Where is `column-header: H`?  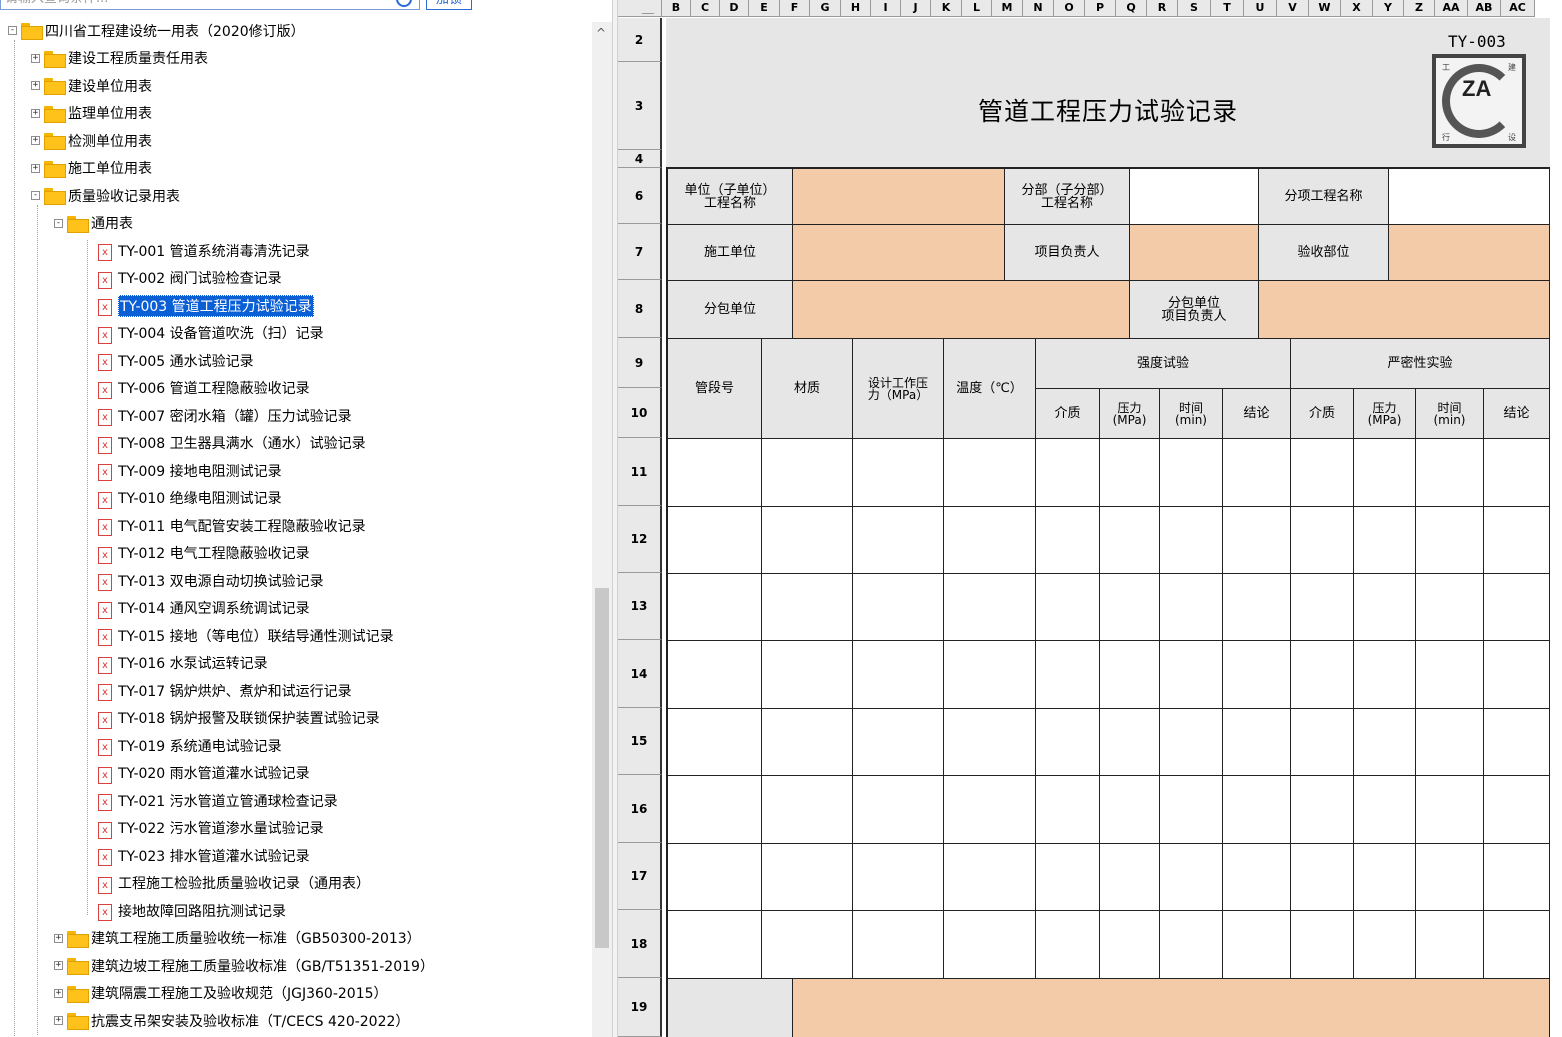
column-header: H is located at coordinates (856, 8).